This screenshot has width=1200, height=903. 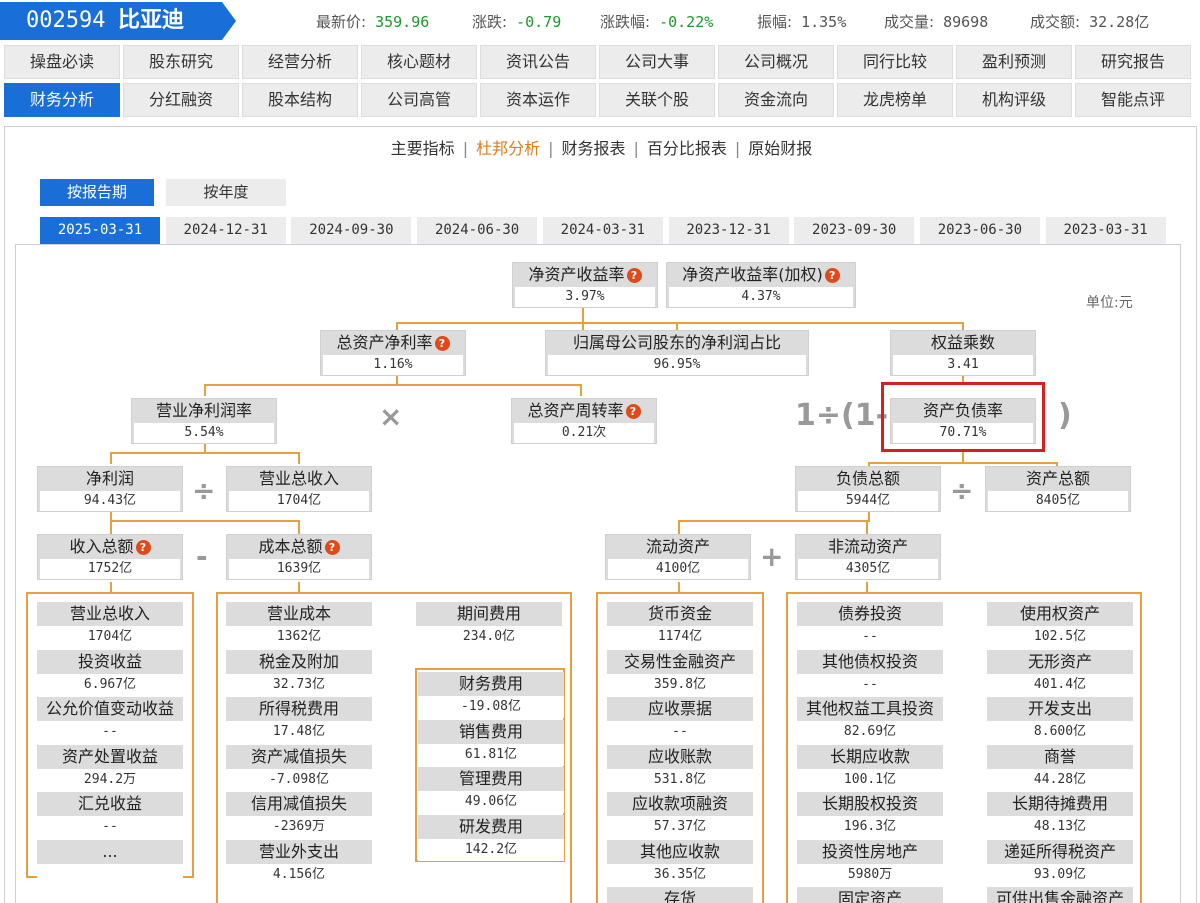 What do you see at coordinates (538, 100) in the screenshot?
I see `nav-tab: 资本运作` at bounding box center [538, 100].